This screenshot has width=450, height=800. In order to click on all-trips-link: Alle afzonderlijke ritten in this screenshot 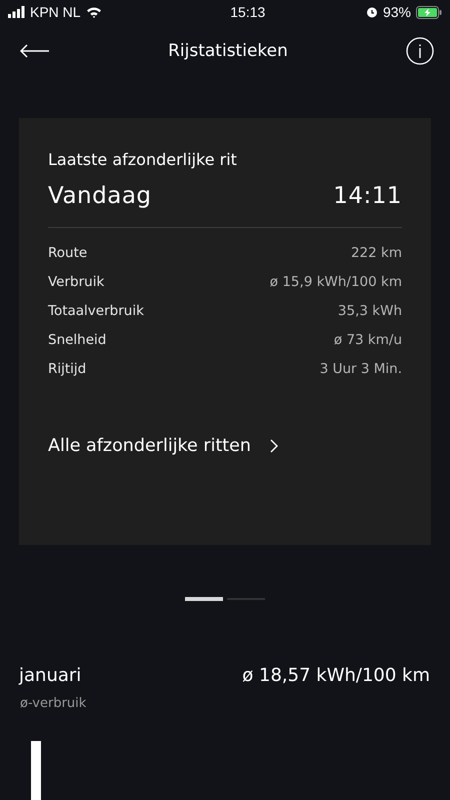, I will do `click(164, 446)`.